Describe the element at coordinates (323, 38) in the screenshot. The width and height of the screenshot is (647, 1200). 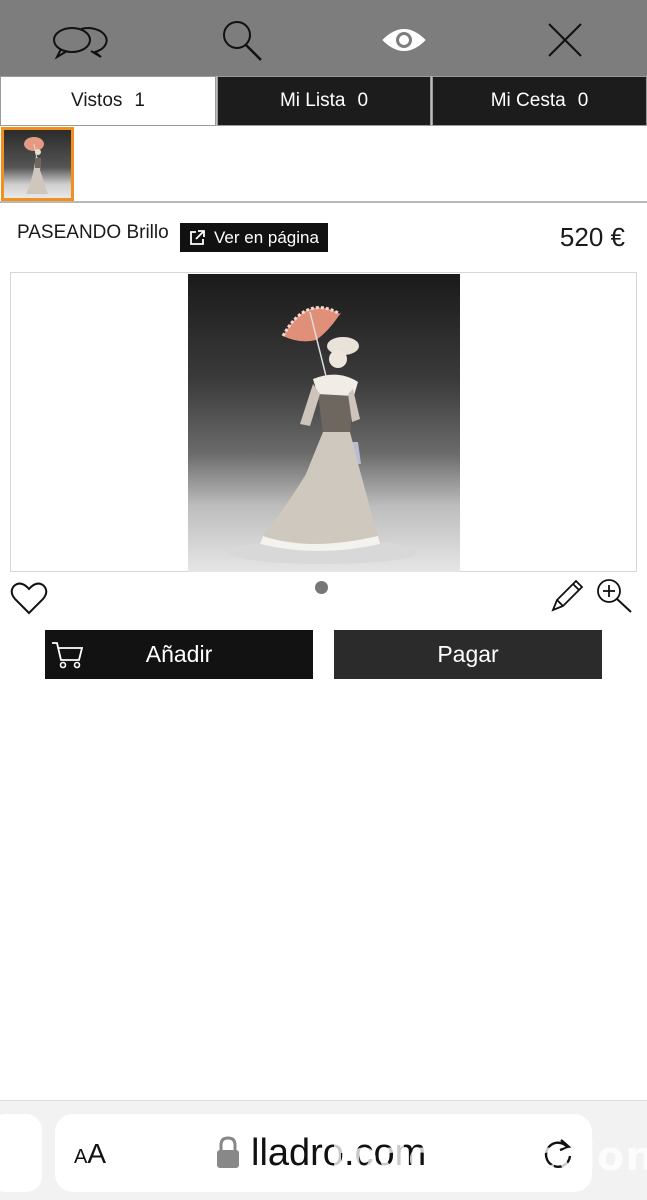
I see `top-toolbar` at that location.